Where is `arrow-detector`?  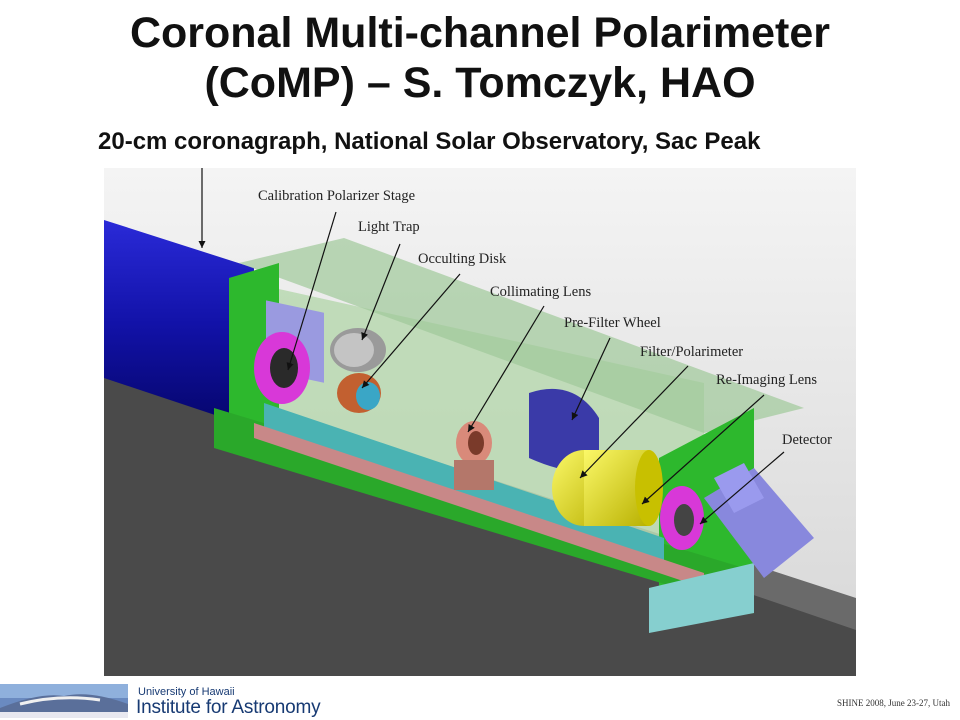
arrow-detector is located at coordinates (742, 488).